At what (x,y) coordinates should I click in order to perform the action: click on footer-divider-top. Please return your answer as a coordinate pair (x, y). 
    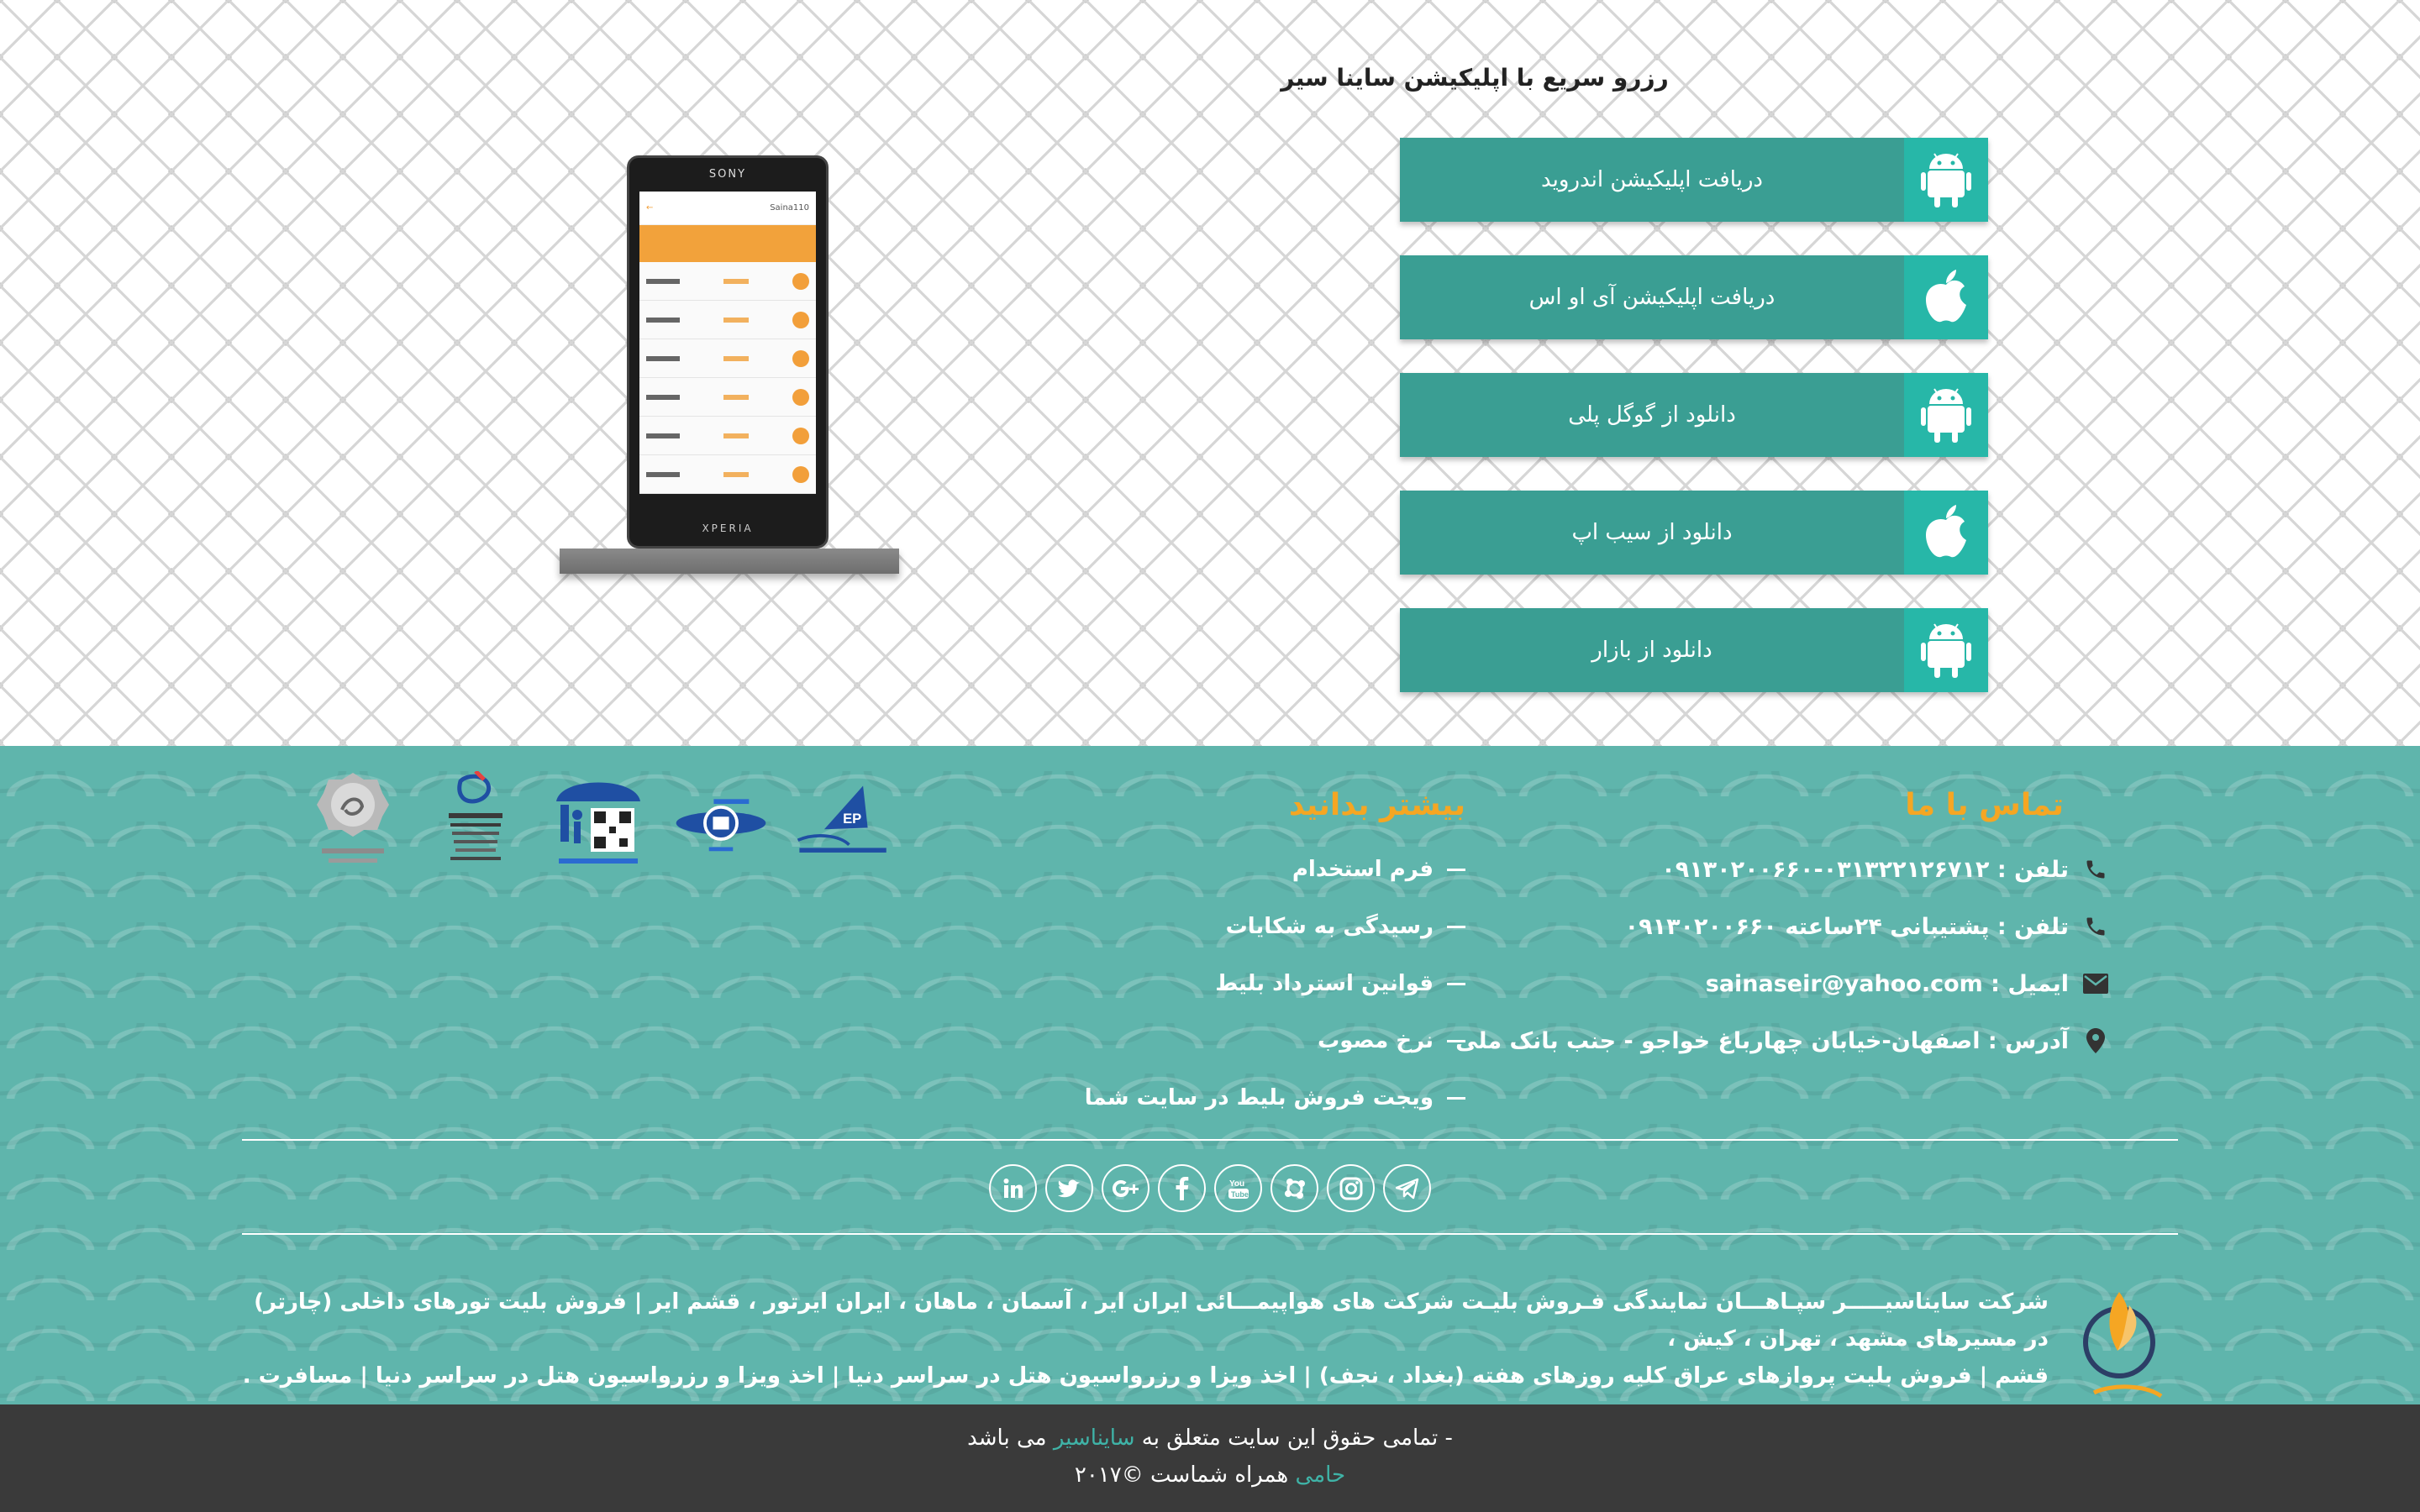
    Looking at the image, I should click on (1210, 1140).